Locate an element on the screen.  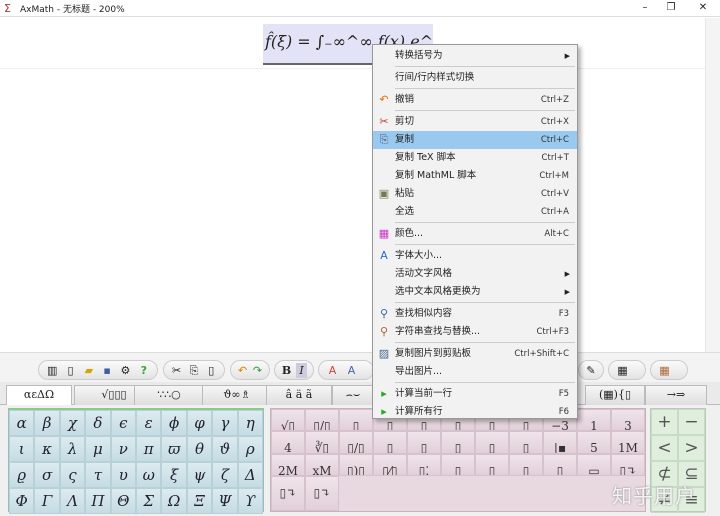
operator-button: + is located at coordinates (664, 422).